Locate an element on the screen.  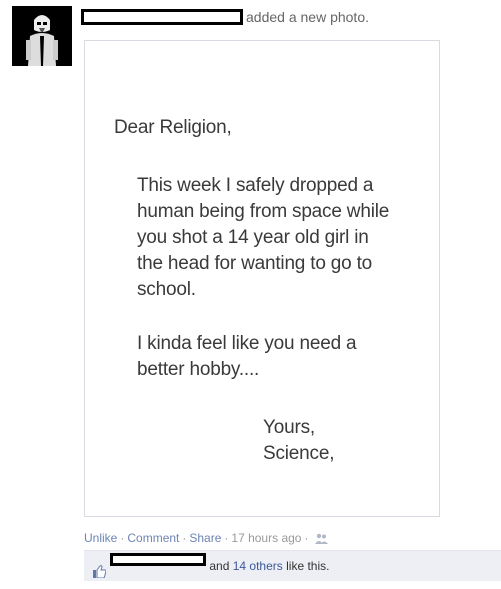
likes-bar: and 14 others like this. is located at coordinates (292, 565).